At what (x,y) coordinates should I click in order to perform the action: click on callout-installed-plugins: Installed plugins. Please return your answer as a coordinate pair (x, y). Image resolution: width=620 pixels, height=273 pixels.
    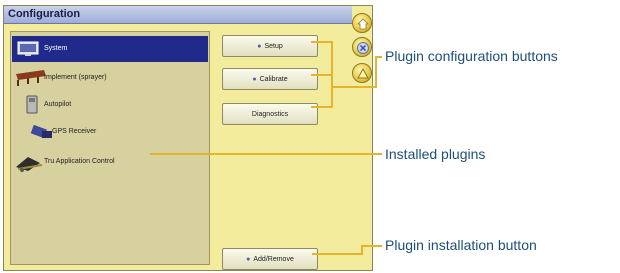
    Looking at the image, I should click on (435, 154).